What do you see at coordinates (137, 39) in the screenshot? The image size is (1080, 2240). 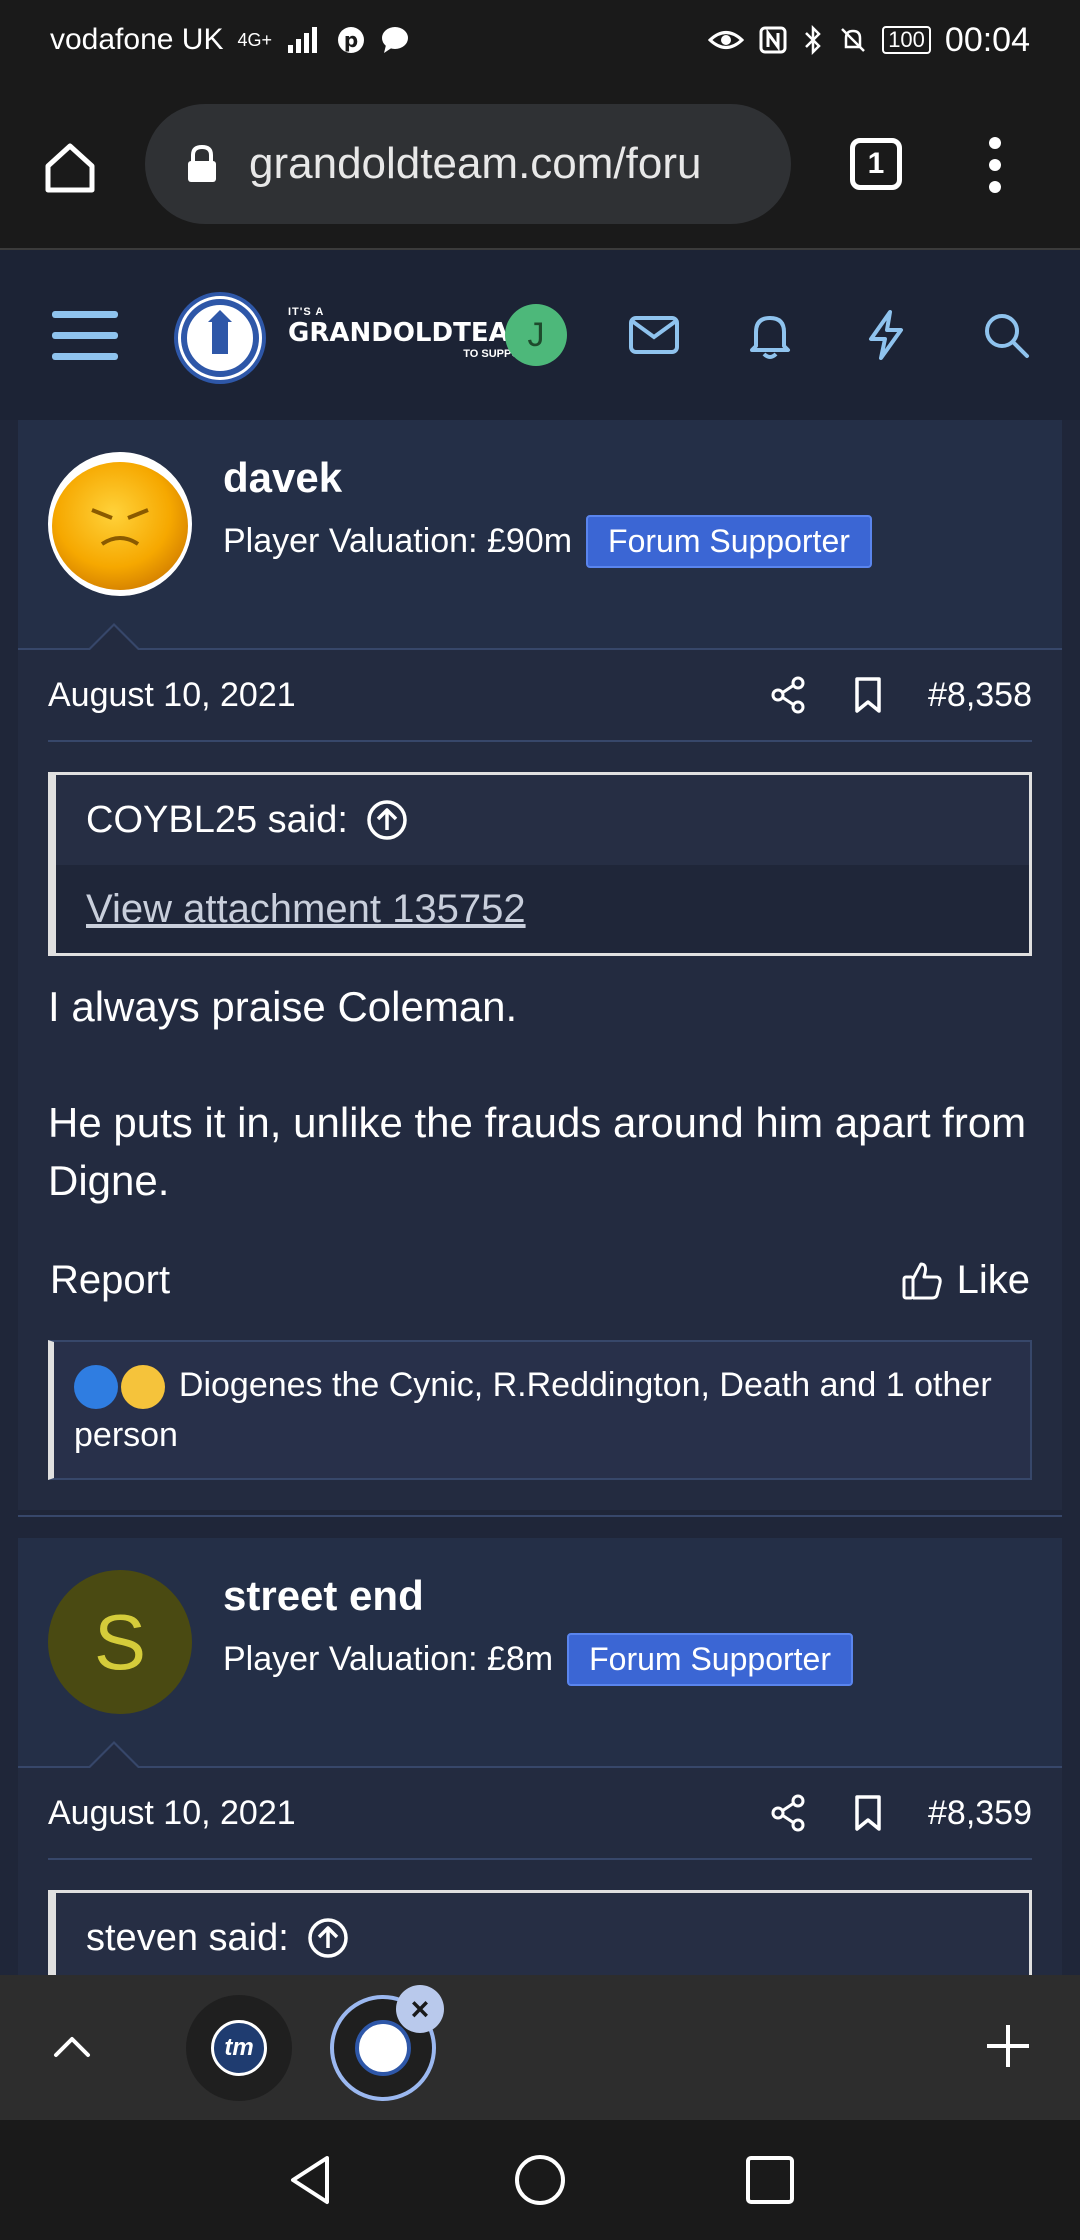 I see `carrier-name: vodafone UK` at bounding box center [137, 39].